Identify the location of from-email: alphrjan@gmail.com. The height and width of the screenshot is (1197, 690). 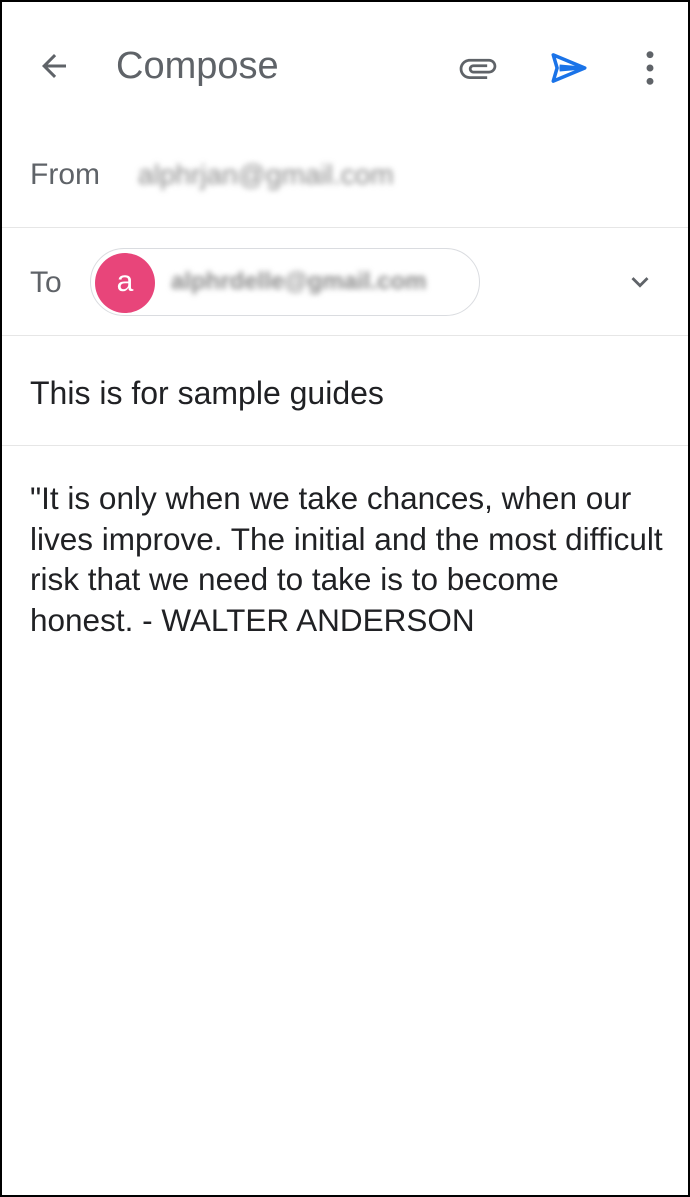
(266, 174).